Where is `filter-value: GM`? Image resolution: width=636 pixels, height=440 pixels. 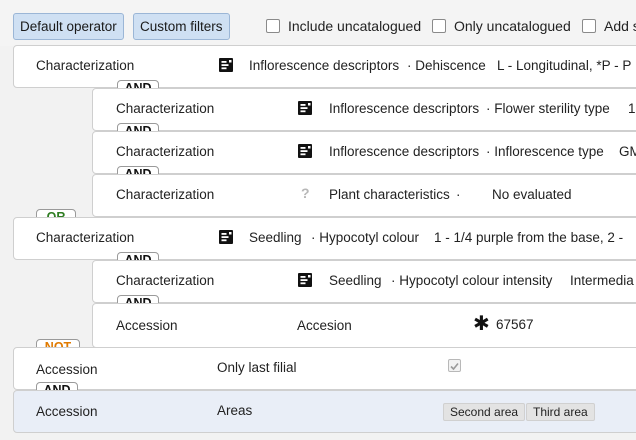
filter-value: GM is located at coordinates (627, 151).